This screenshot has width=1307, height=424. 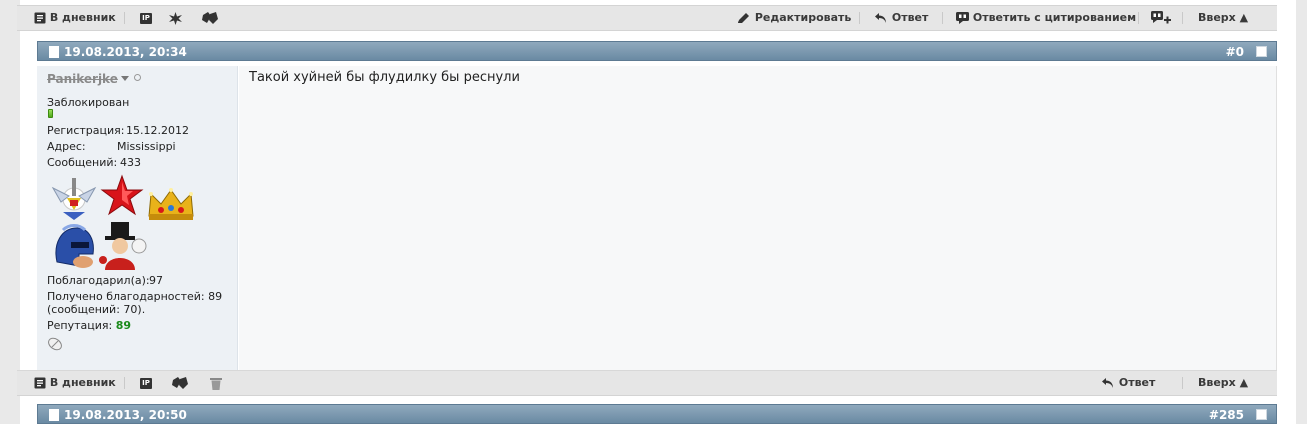 I want to click on post-select-checkbox, so click(x=1261, y=51).